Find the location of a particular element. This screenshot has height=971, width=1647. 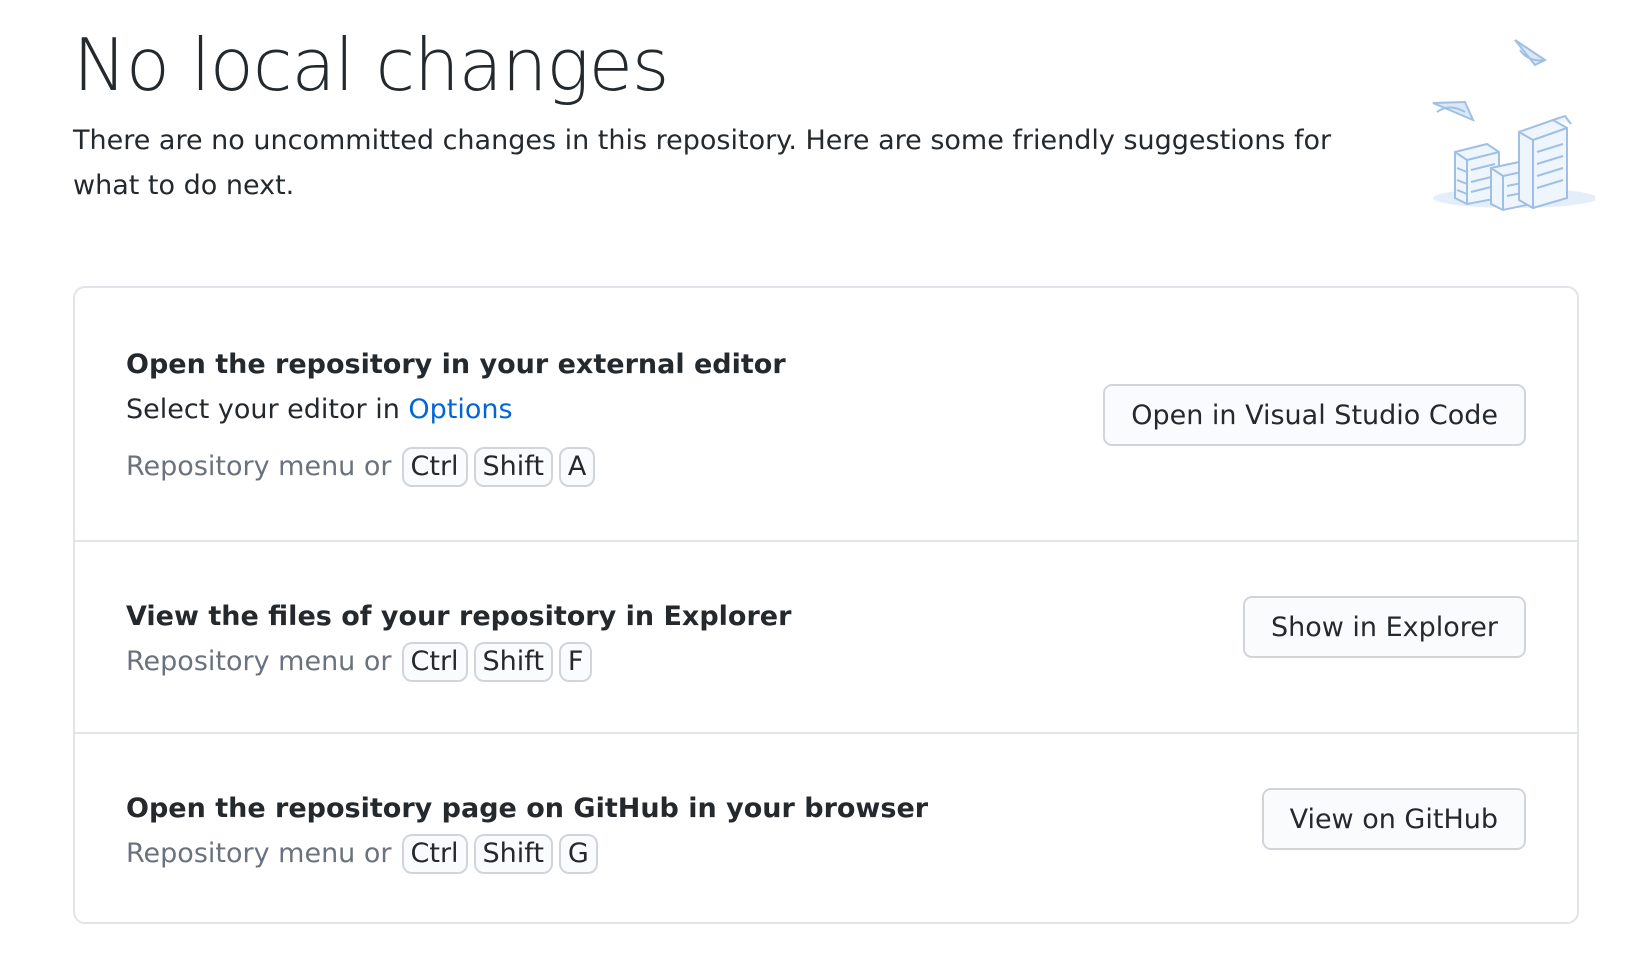

shortcut-hint: Repository menu or Ctrl Shift A is located at coordinates (456, 466).